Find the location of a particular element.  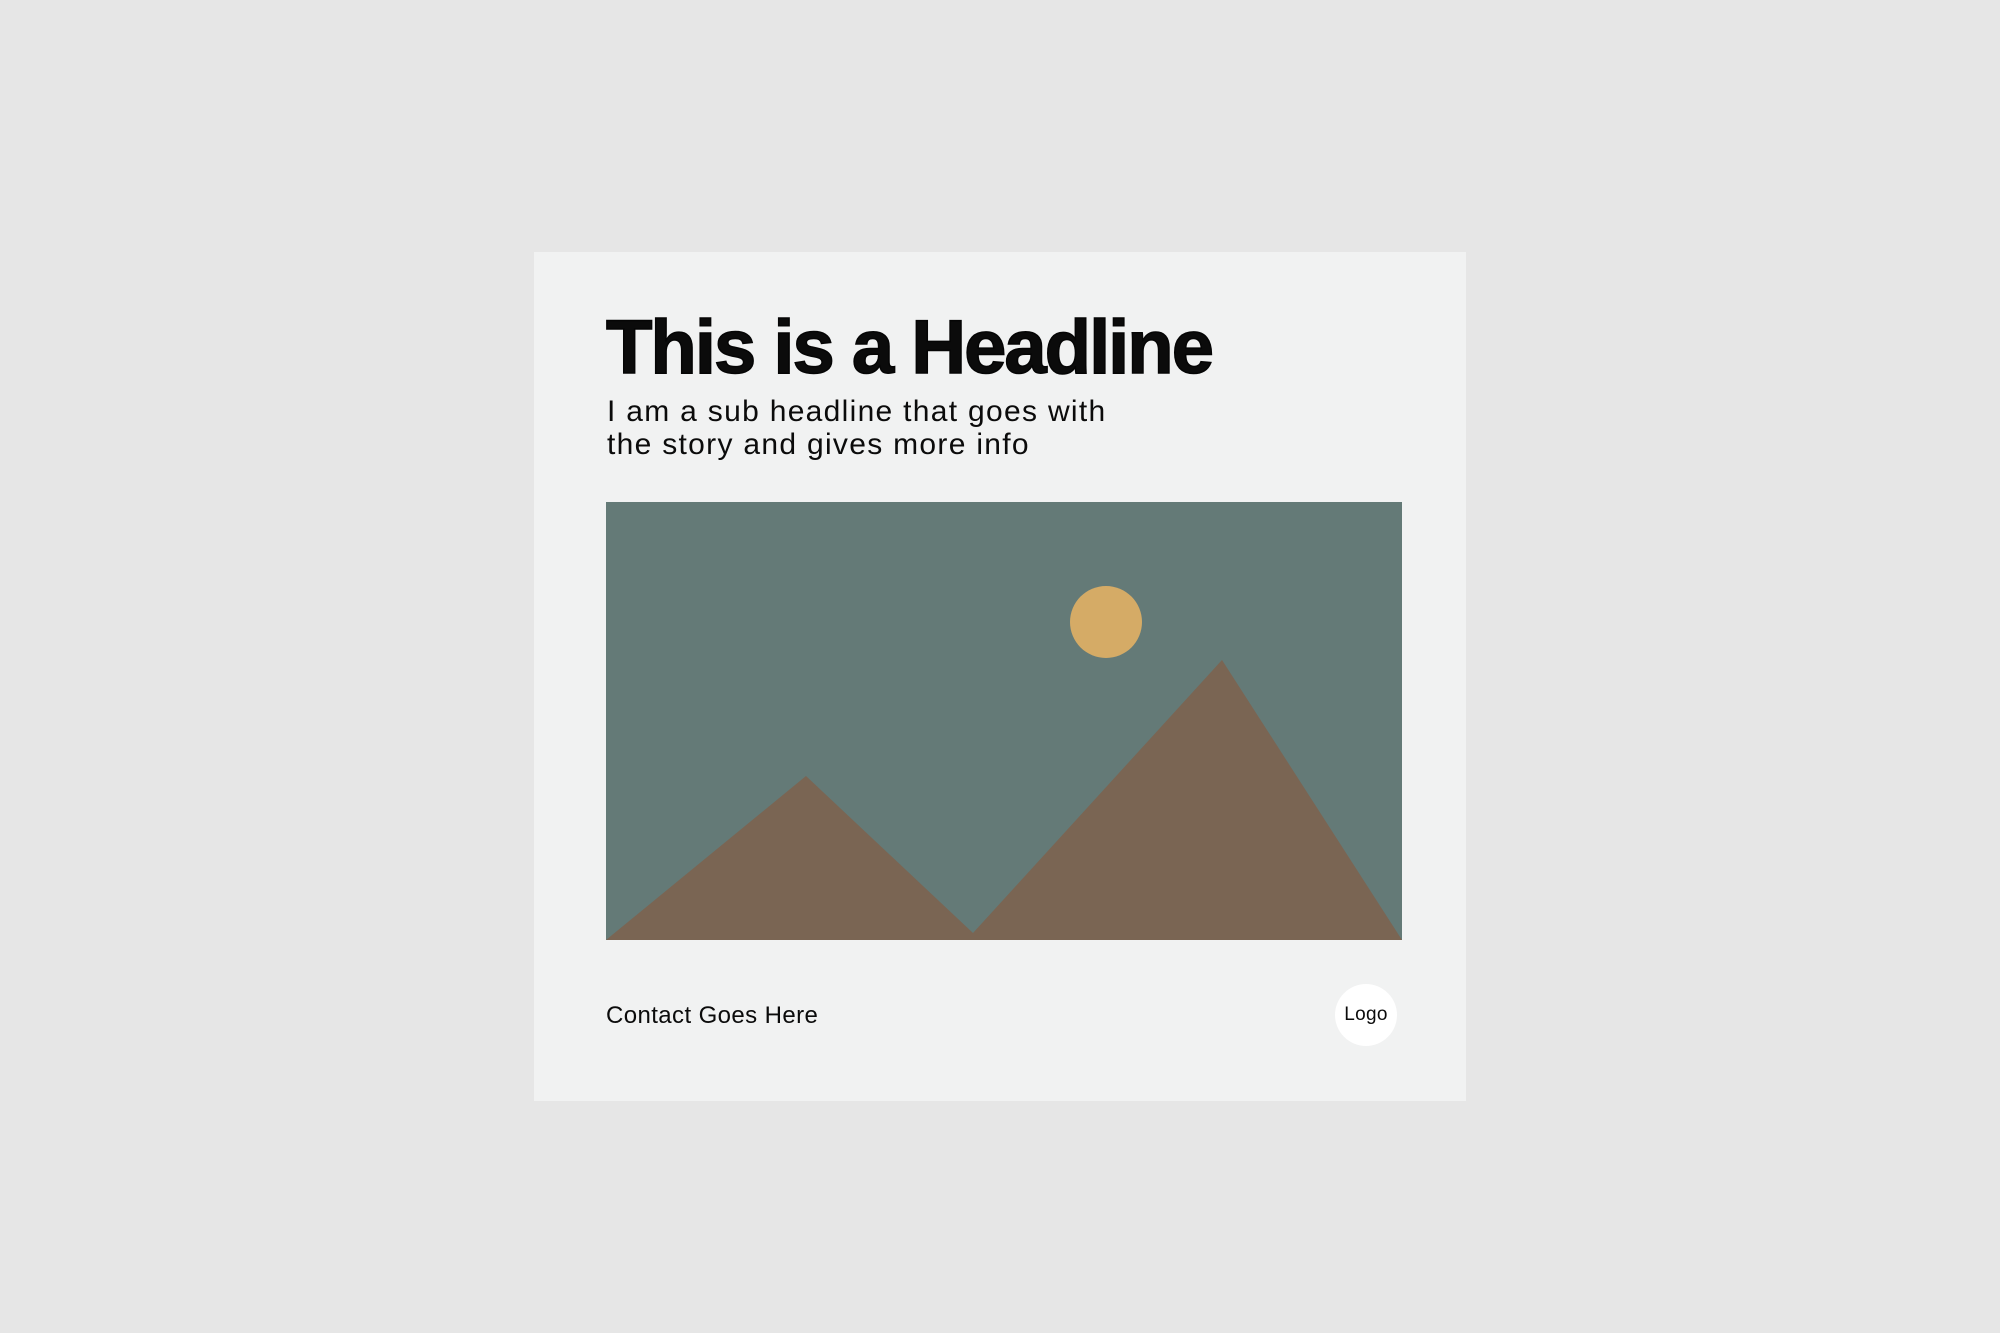

sun-icon is located at coordinates (1106, 622).